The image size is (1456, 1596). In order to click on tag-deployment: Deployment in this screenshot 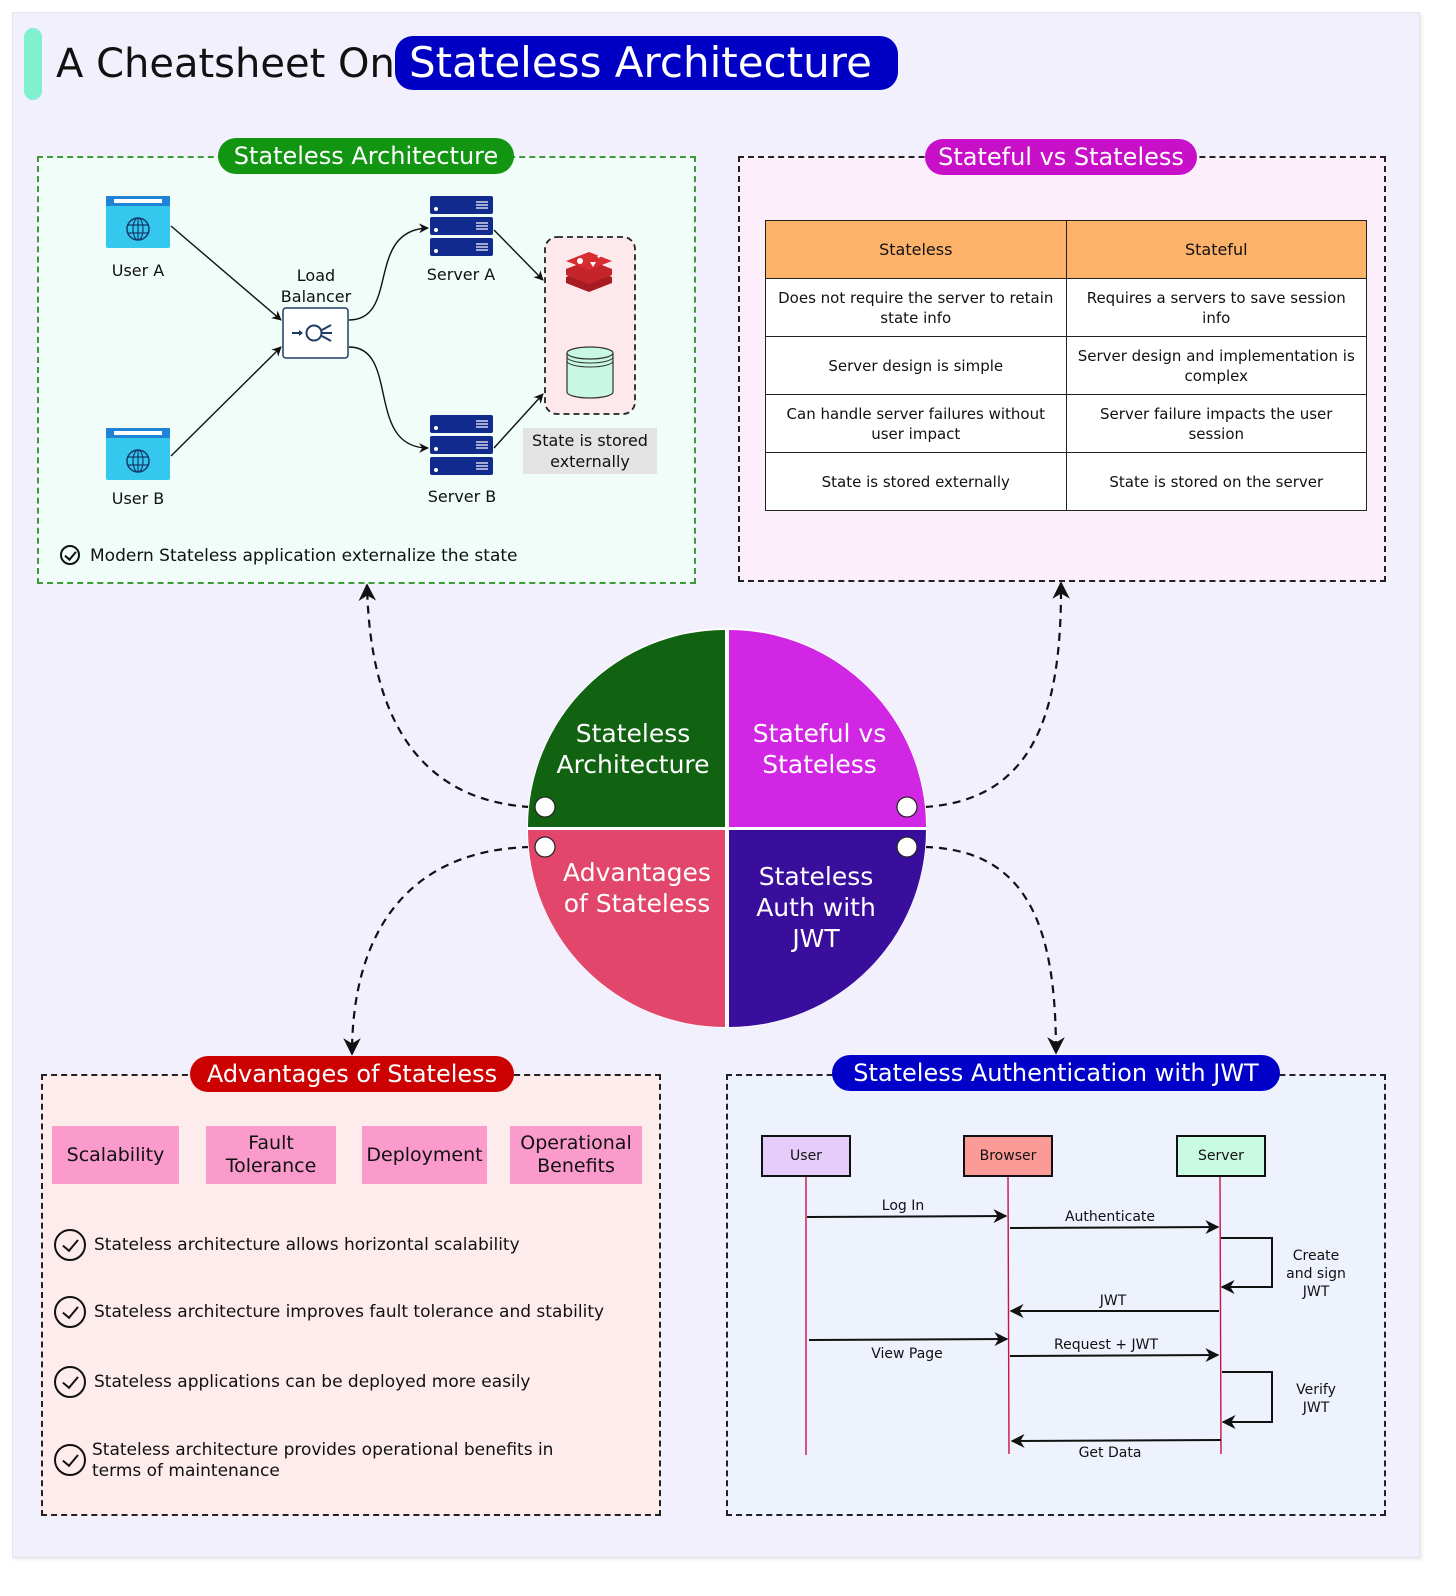, I will do `click(424, 1155)`.